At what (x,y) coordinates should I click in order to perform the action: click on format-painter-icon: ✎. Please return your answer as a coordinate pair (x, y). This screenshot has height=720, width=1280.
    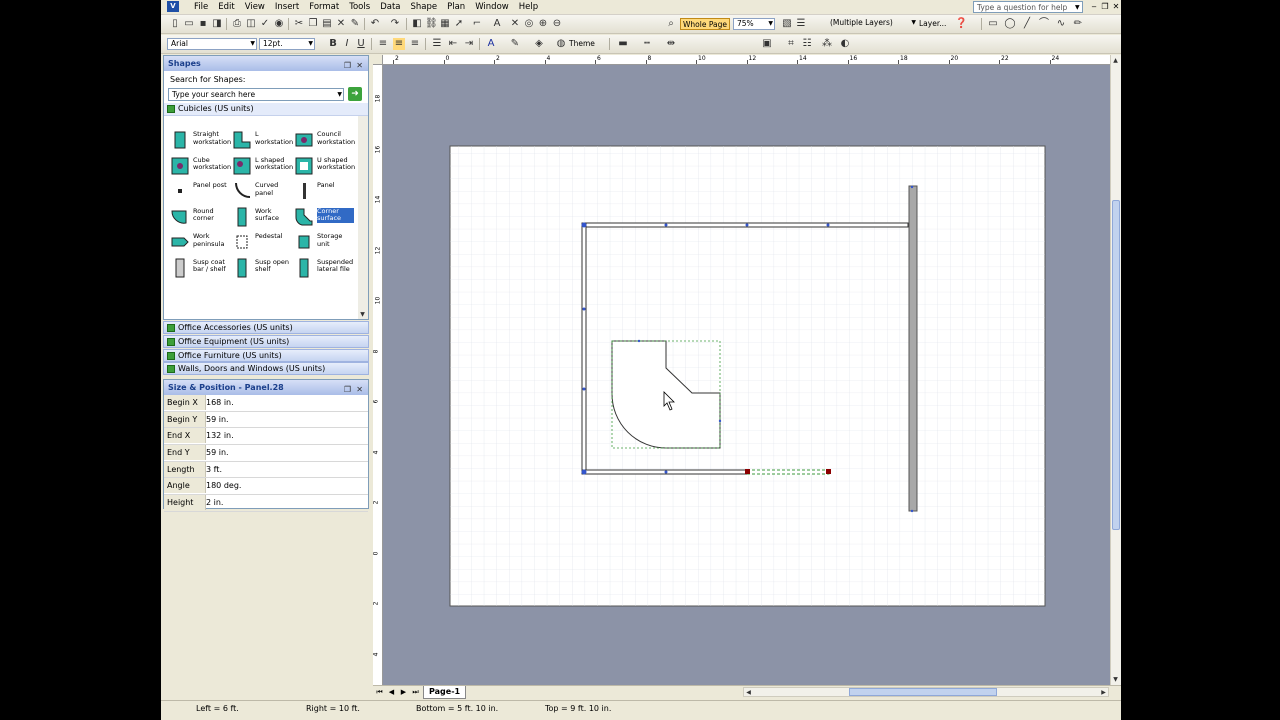
    Looking at the image, I should click on (355, 24).